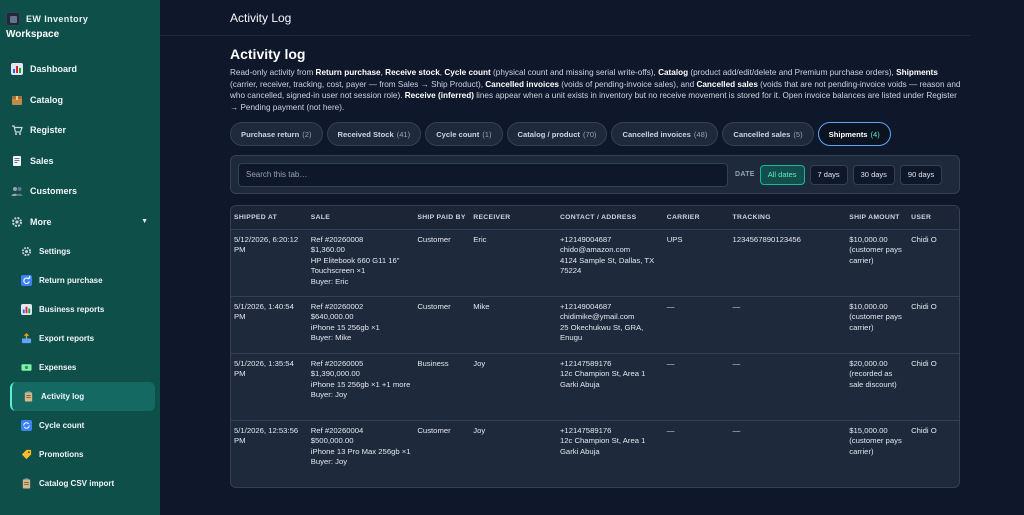 Image resolution: width=1024 pixels, height=515 pixels. I want to click on chart-icon, so click(26, 310).